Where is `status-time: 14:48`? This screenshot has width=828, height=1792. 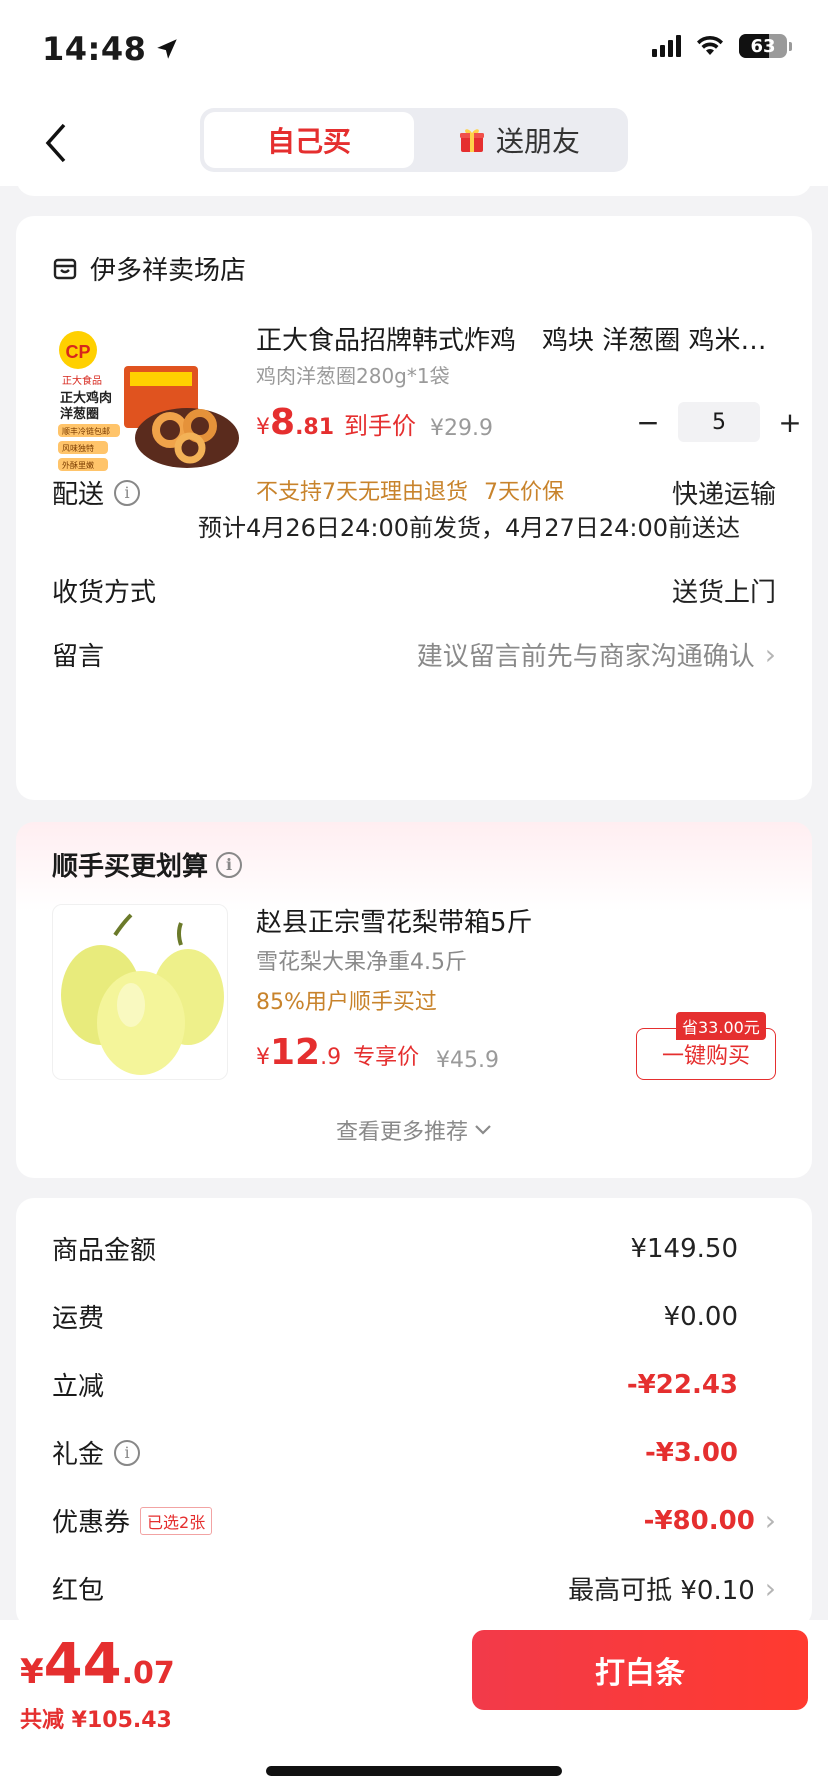 status-time: 14:48 is located at coordinates (111, 49).